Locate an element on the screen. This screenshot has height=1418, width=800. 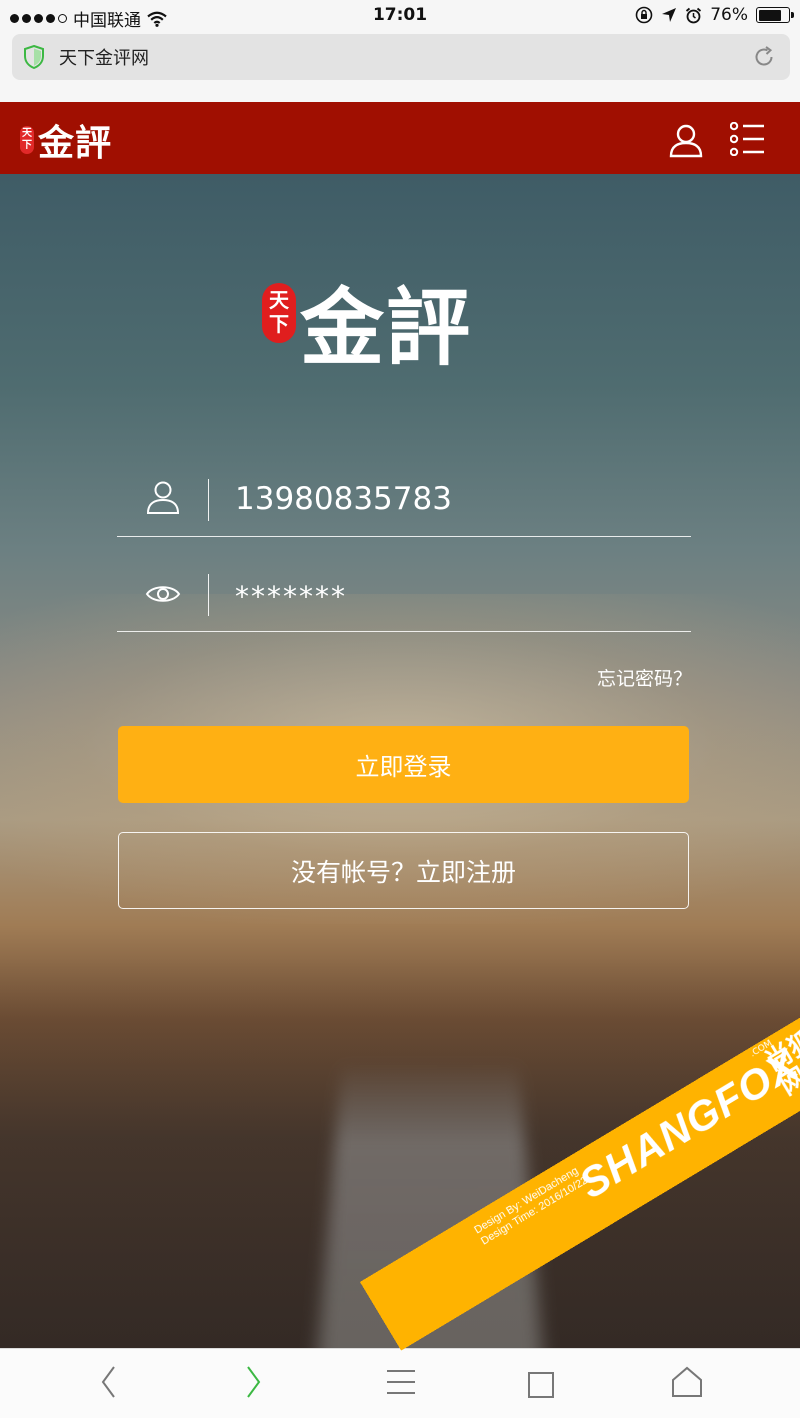
header-logo: 天下 金評 is located at coordinates (66, 140).